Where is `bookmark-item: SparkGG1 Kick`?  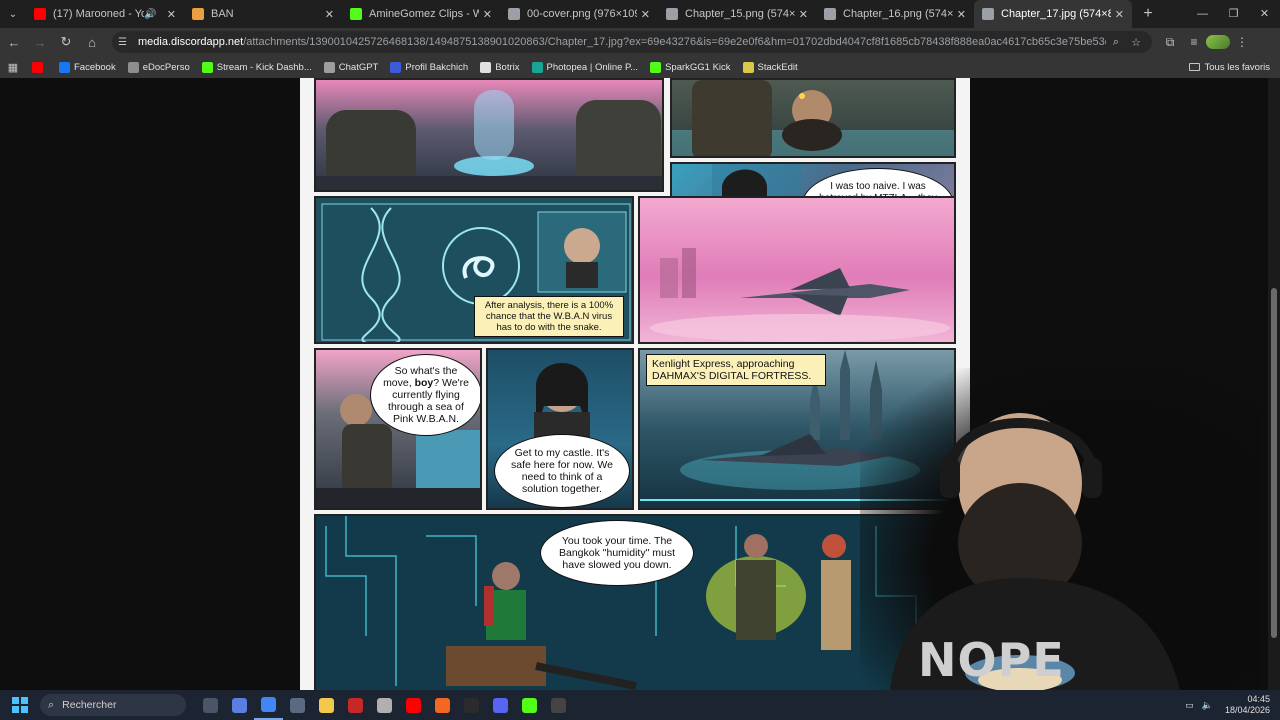 bookmark-item: SparkGG1 Kick is located at coordinates (690, 67).